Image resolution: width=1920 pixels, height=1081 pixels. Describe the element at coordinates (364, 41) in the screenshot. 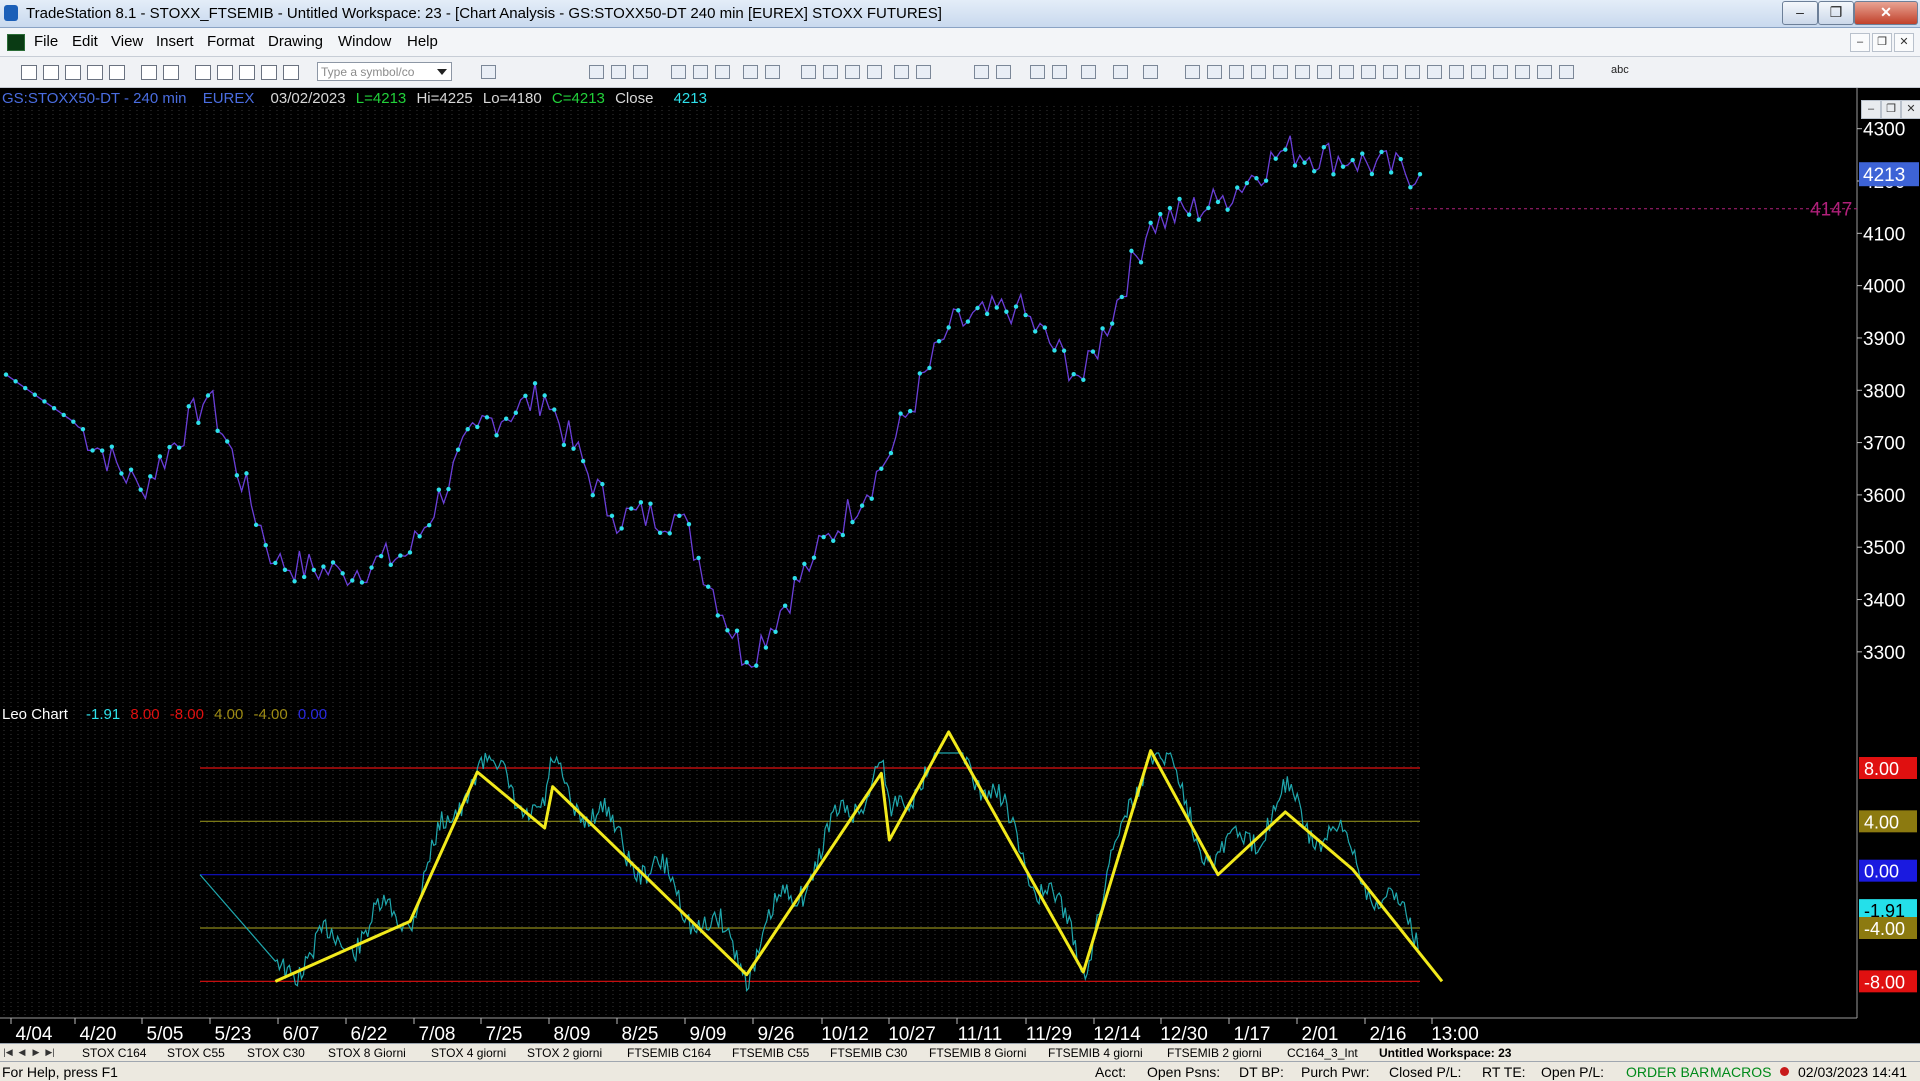

I see `menu-window: Window` at that location.